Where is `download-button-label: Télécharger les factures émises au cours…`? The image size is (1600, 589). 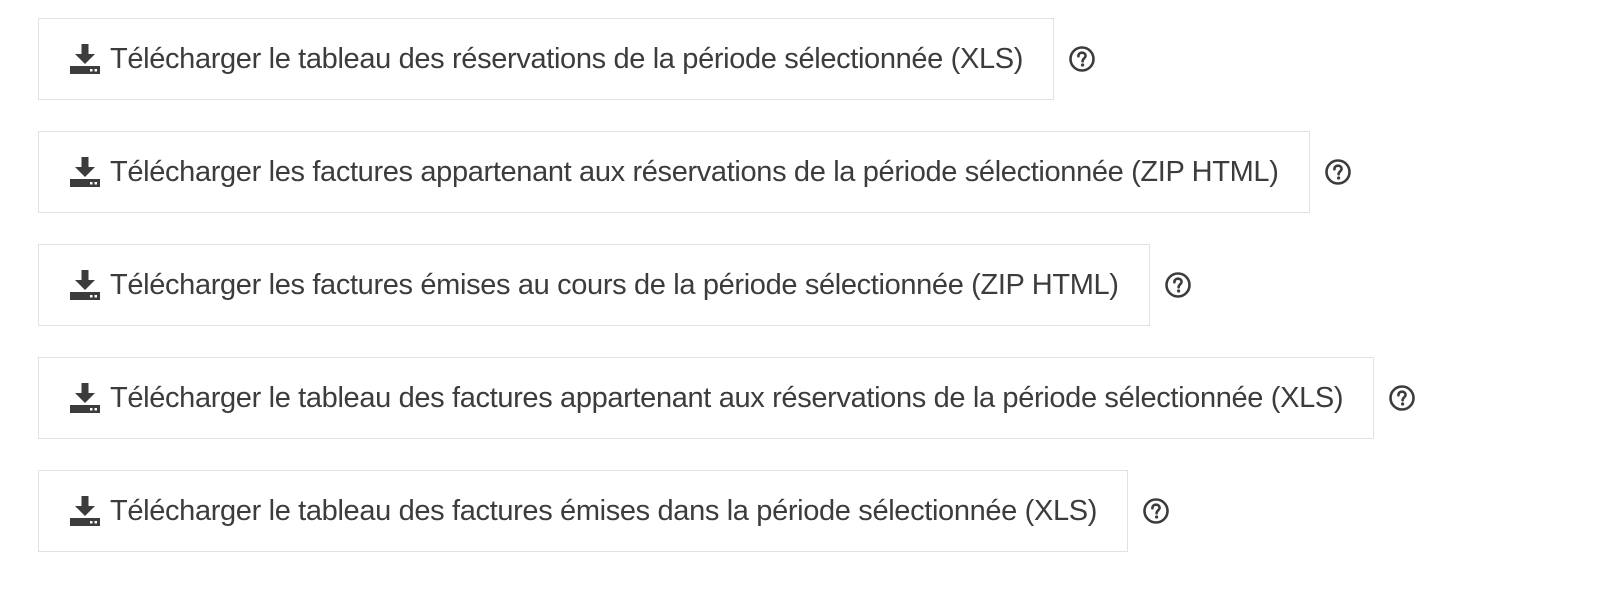
download-button-label: Télécharger les factures émises au cours… is located at coordinates (614, 284).